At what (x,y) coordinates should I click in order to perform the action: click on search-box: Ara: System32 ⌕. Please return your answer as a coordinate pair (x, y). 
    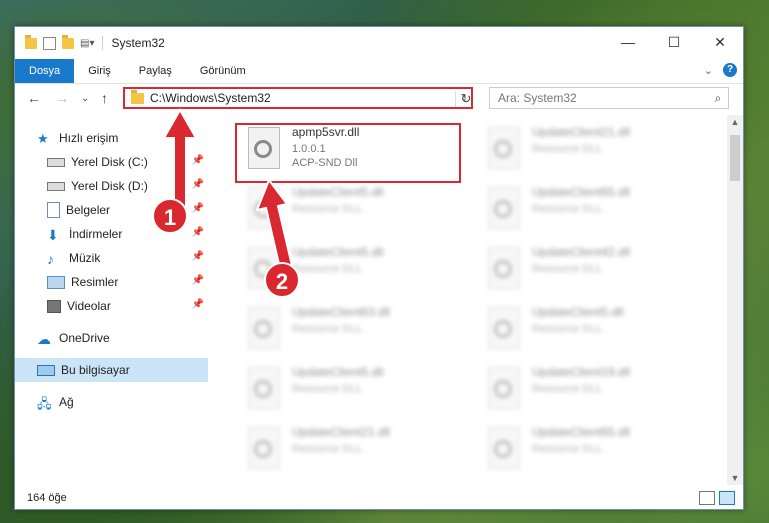
    Looking at the image, I should click on (609, 98).